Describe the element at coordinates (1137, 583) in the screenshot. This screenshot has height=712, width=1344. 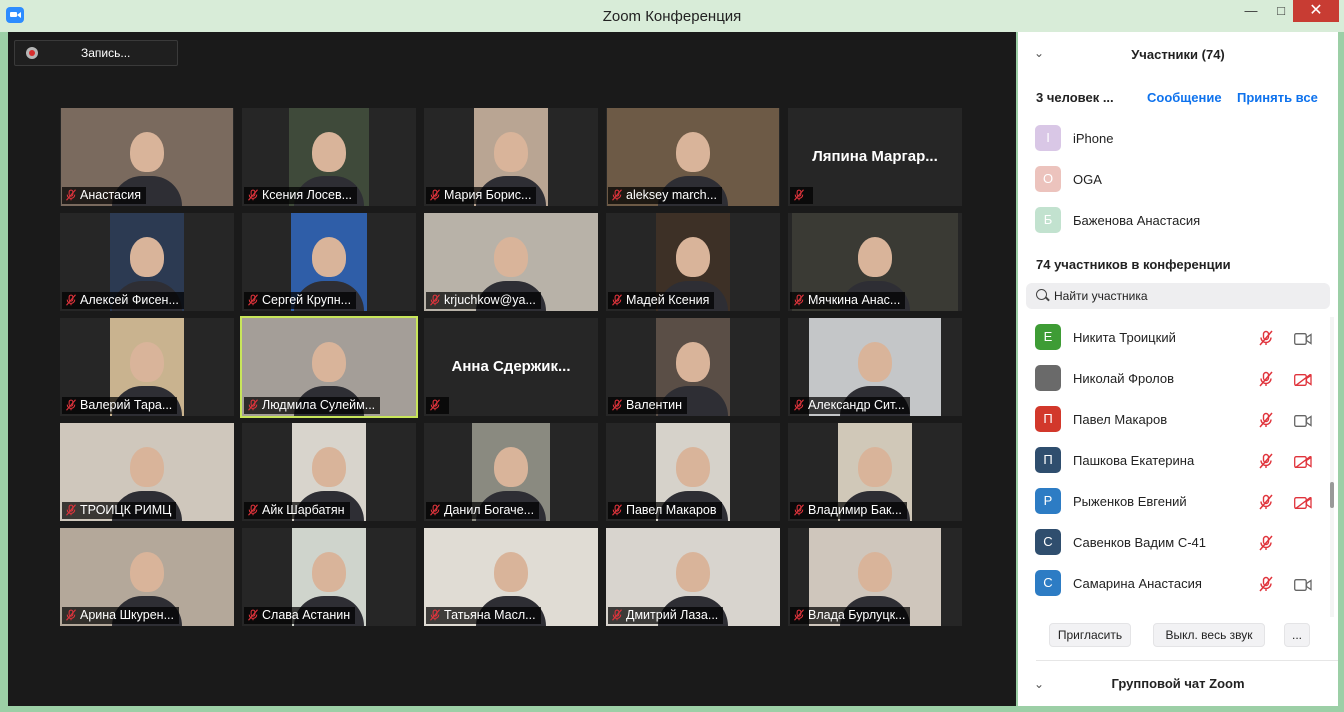
I see `participant-list-name: Самарина Анастасия` at that location.